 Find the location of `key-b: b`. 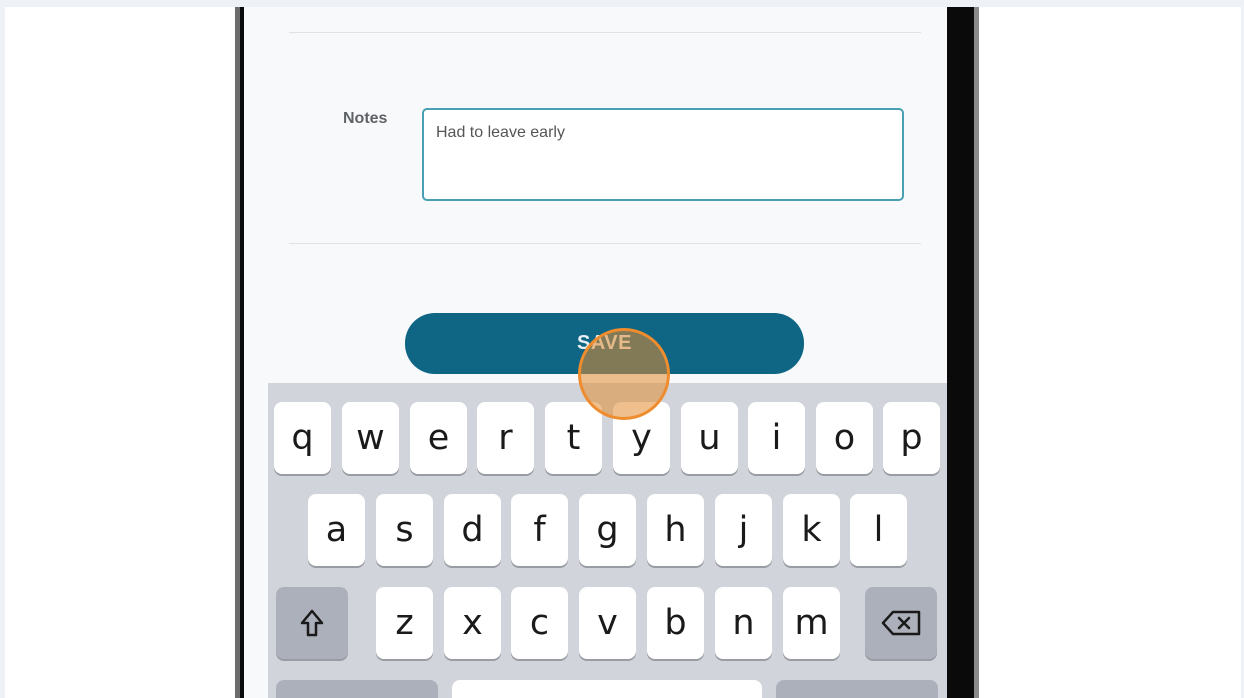

key-b: b is located at coordinates (675, 623).